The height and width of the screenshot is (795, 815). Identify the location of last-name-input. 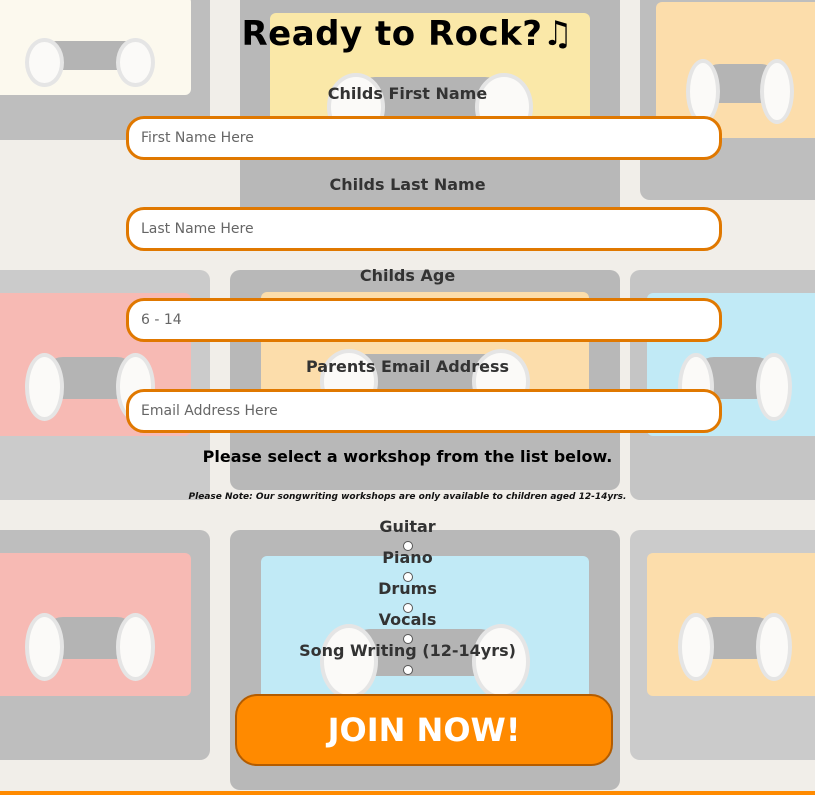
(424, 229).